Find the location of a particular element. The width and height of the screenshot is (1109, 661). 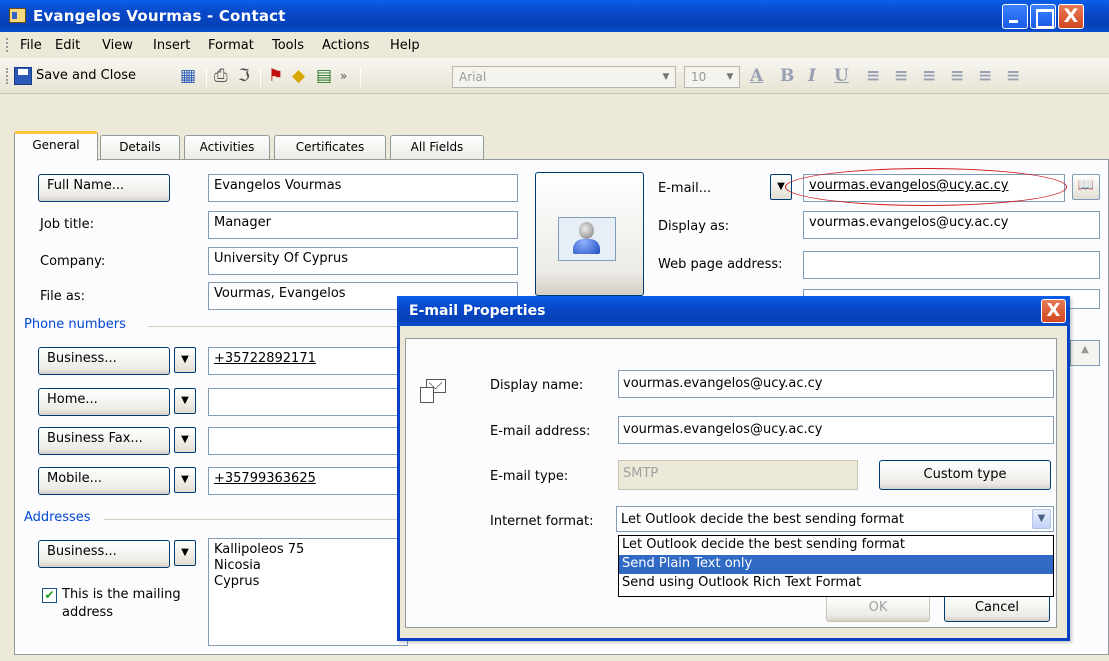

custom-type-button: Custom type is located at coordinates (965, 475).